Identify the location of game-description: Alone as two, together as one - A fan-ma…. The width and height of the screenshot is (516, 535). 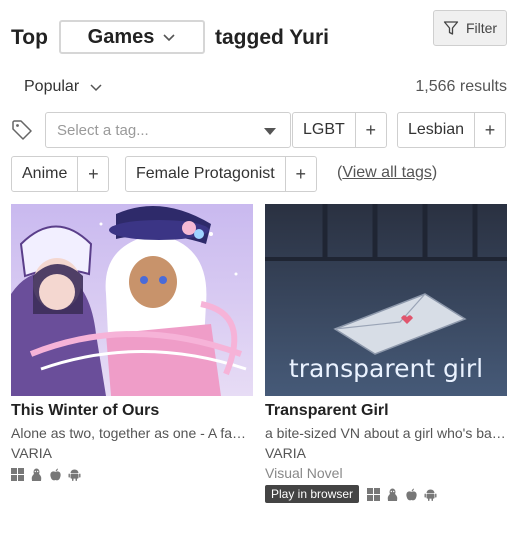
(132, 433).